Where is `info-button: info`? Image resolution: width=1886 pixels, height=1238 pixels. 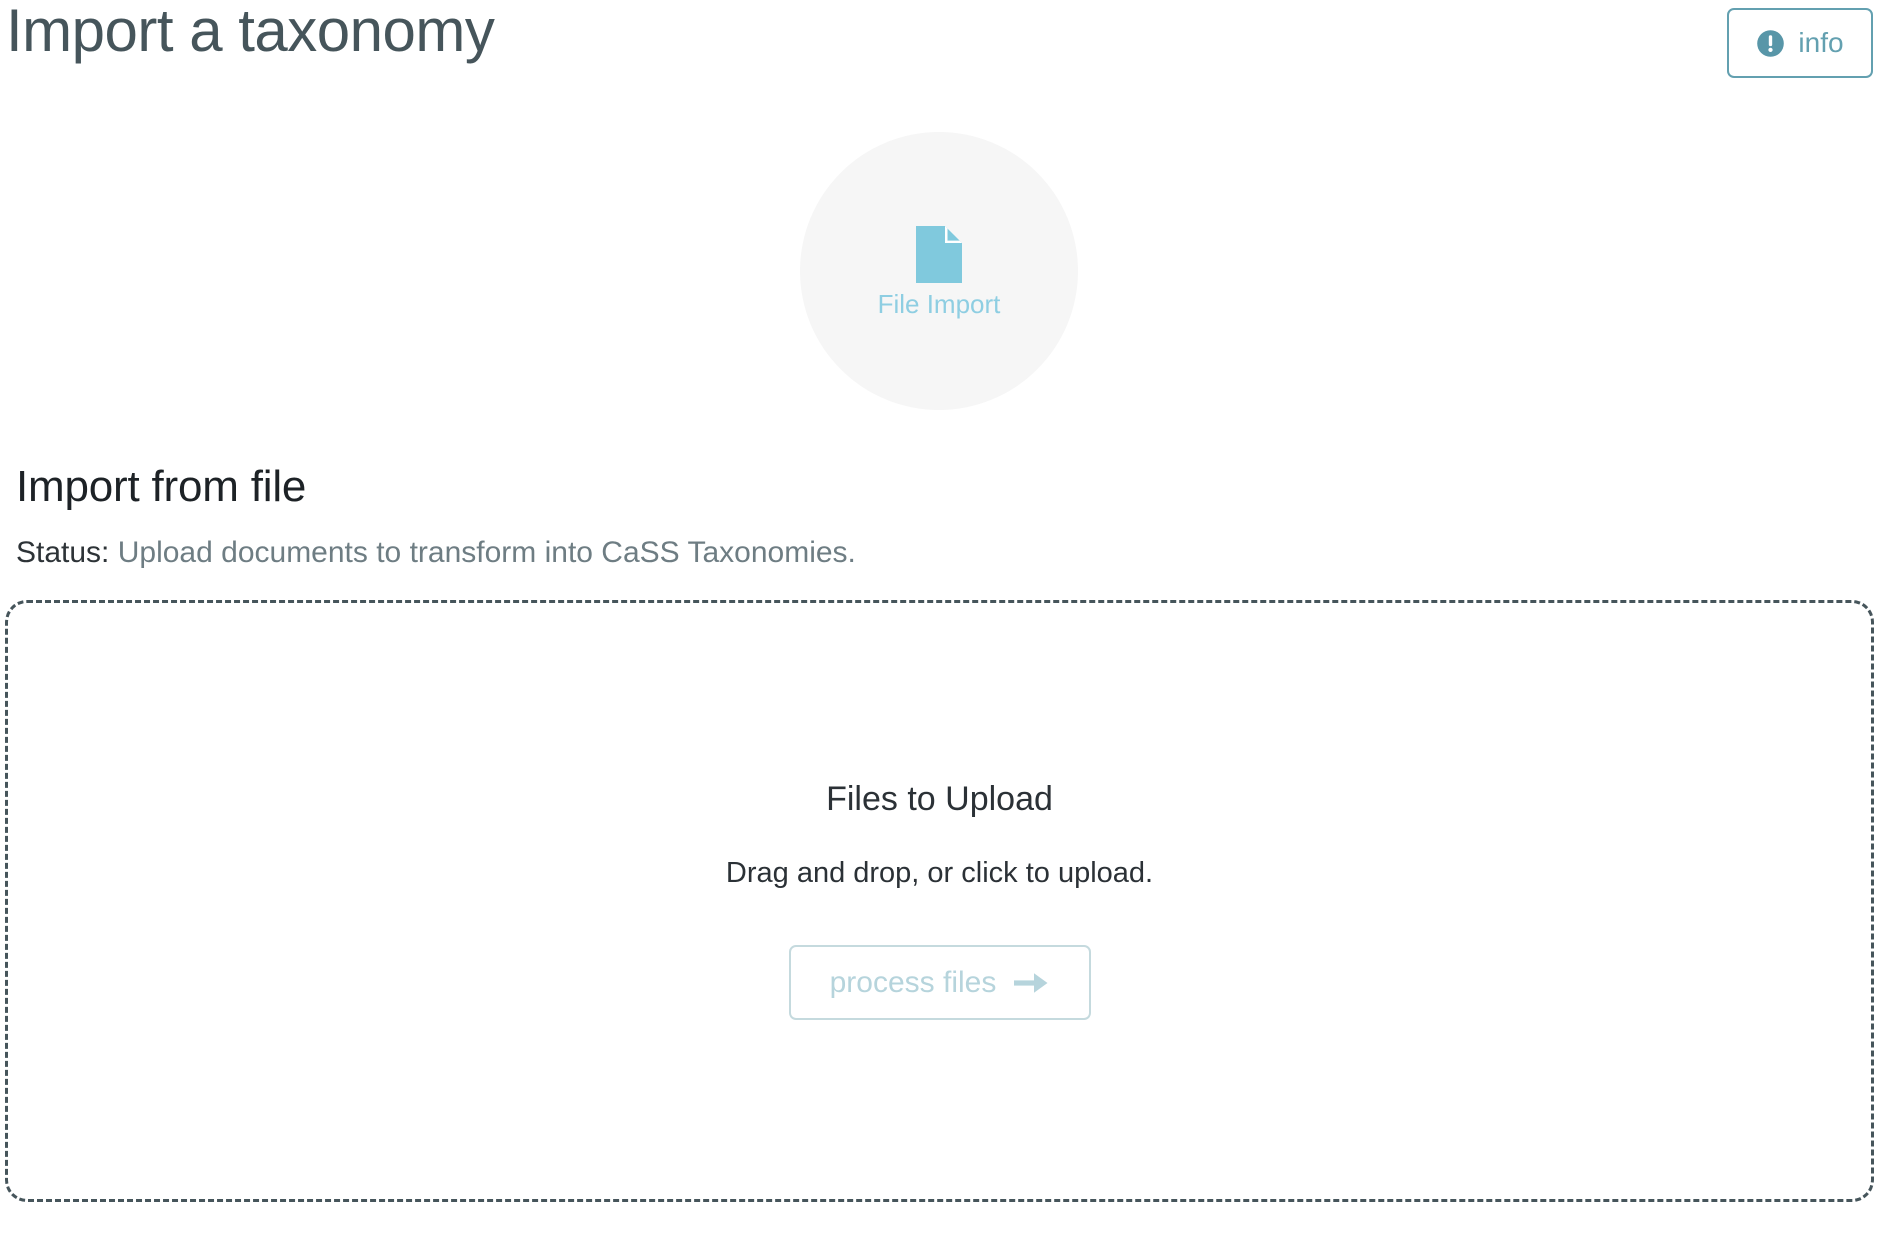 info-button: info is located at coordinates (1800, 43).